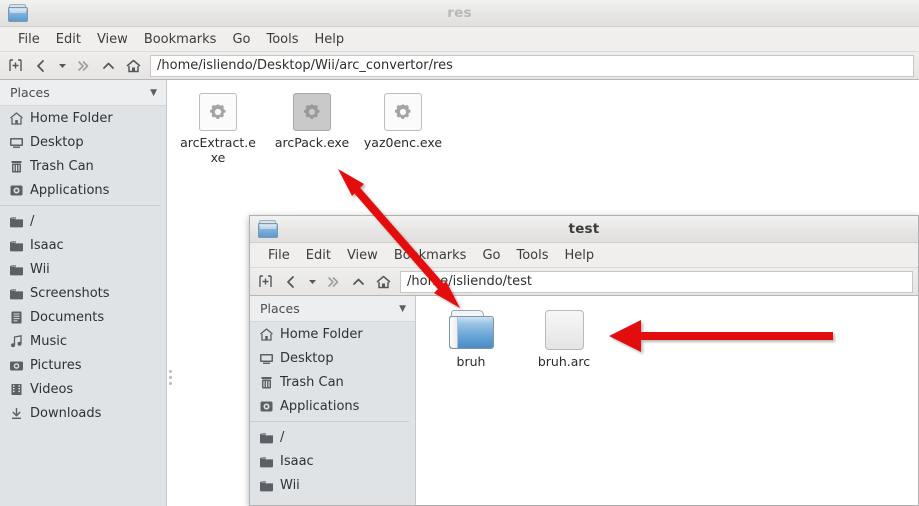  Describe the element at coordinates (47, 245) in the screenshot. I see `sidebar-item-label: Isaac` at that location.